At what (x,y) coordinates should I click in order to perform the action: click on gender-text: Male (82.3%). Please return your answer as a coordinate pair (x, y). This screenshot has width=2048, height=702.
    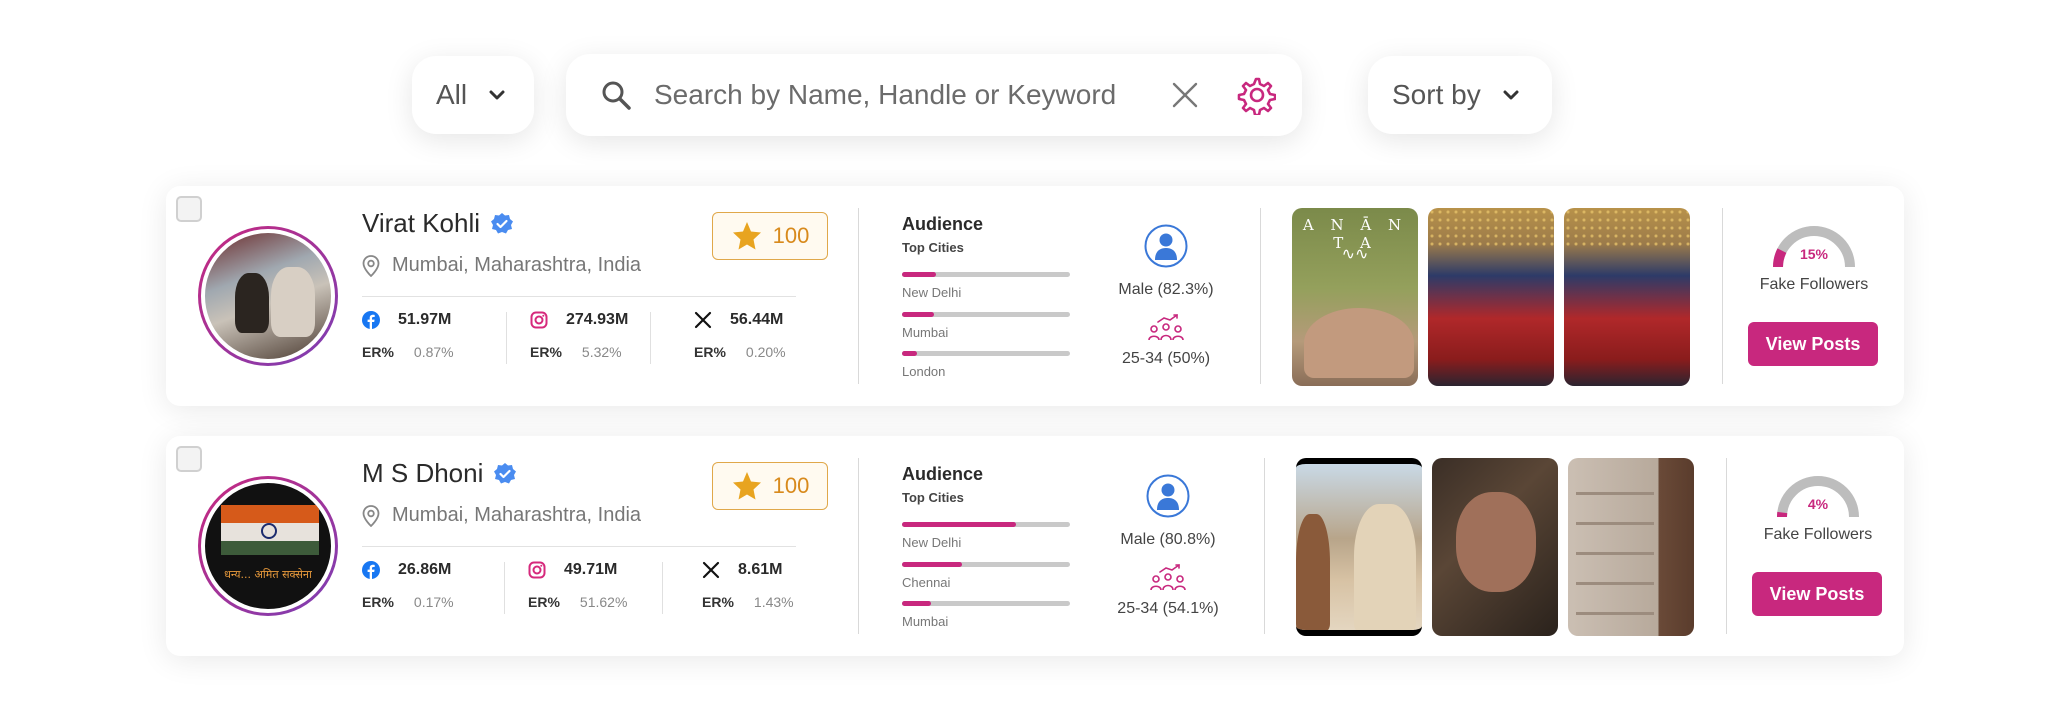
    Looking at the image, I should click on (1166, 289).